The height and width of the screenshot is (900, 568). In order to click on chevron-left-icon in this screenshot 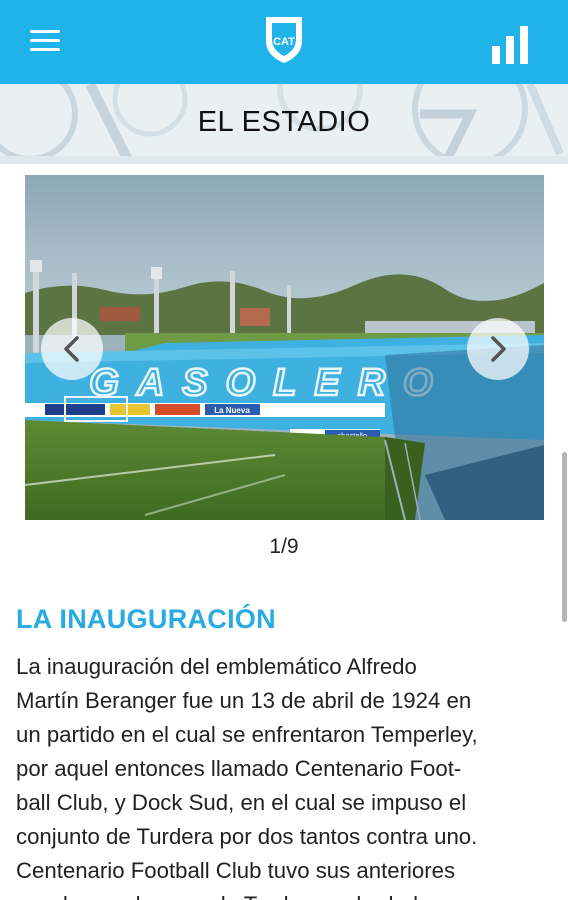, I will do `click(71, 349)`.